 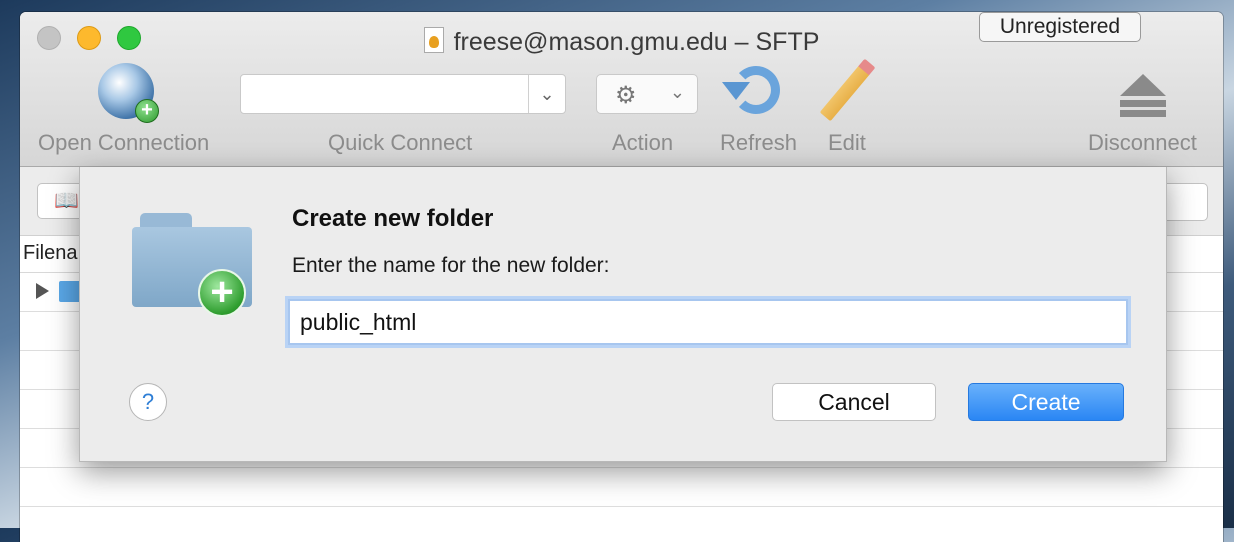 I want to click on quick-connect-combo: ⌄, so click(x=403, y=94).